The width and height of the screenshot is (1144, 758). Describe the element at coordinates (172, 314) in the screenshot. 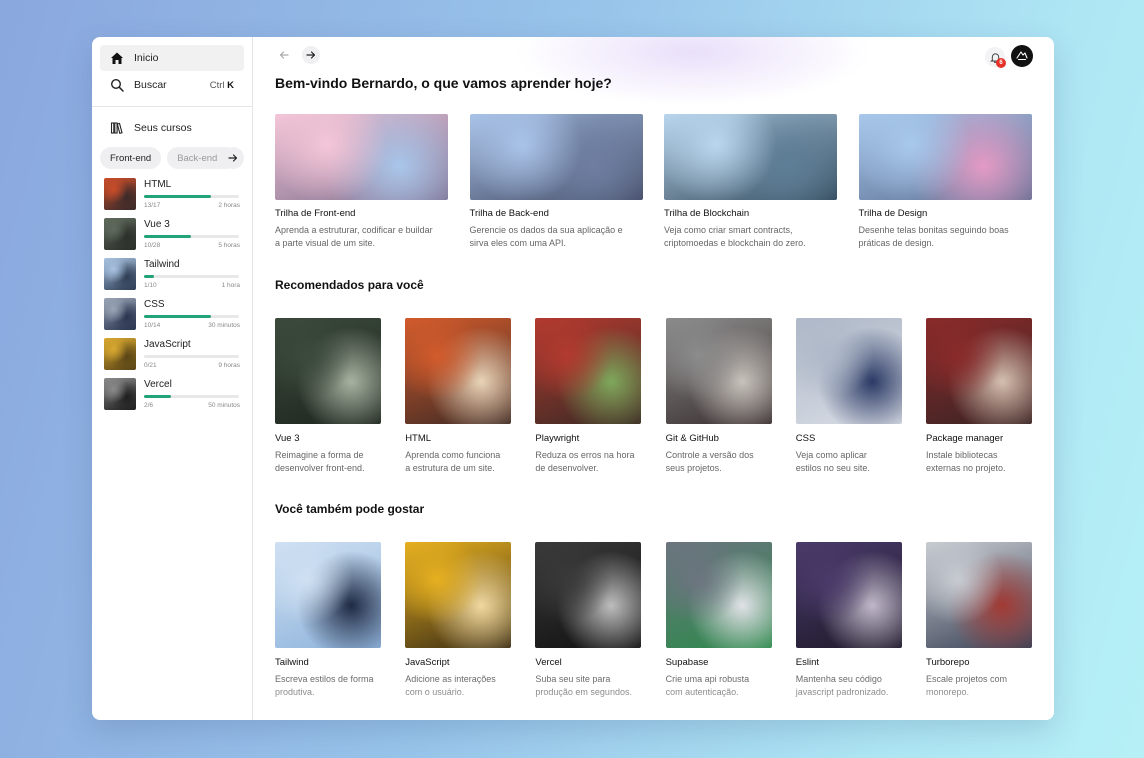

I see `course-item: CSS 10/14 30 minutos` at that location.